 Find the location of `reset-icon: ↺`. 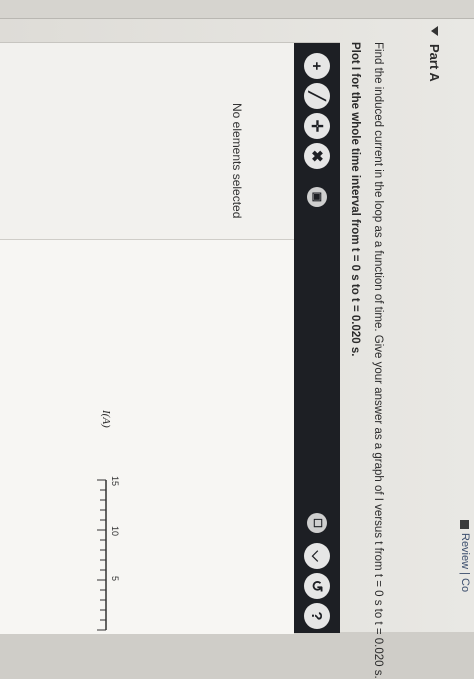

reset-icon: ↺ is located at coordinates (317, 586).